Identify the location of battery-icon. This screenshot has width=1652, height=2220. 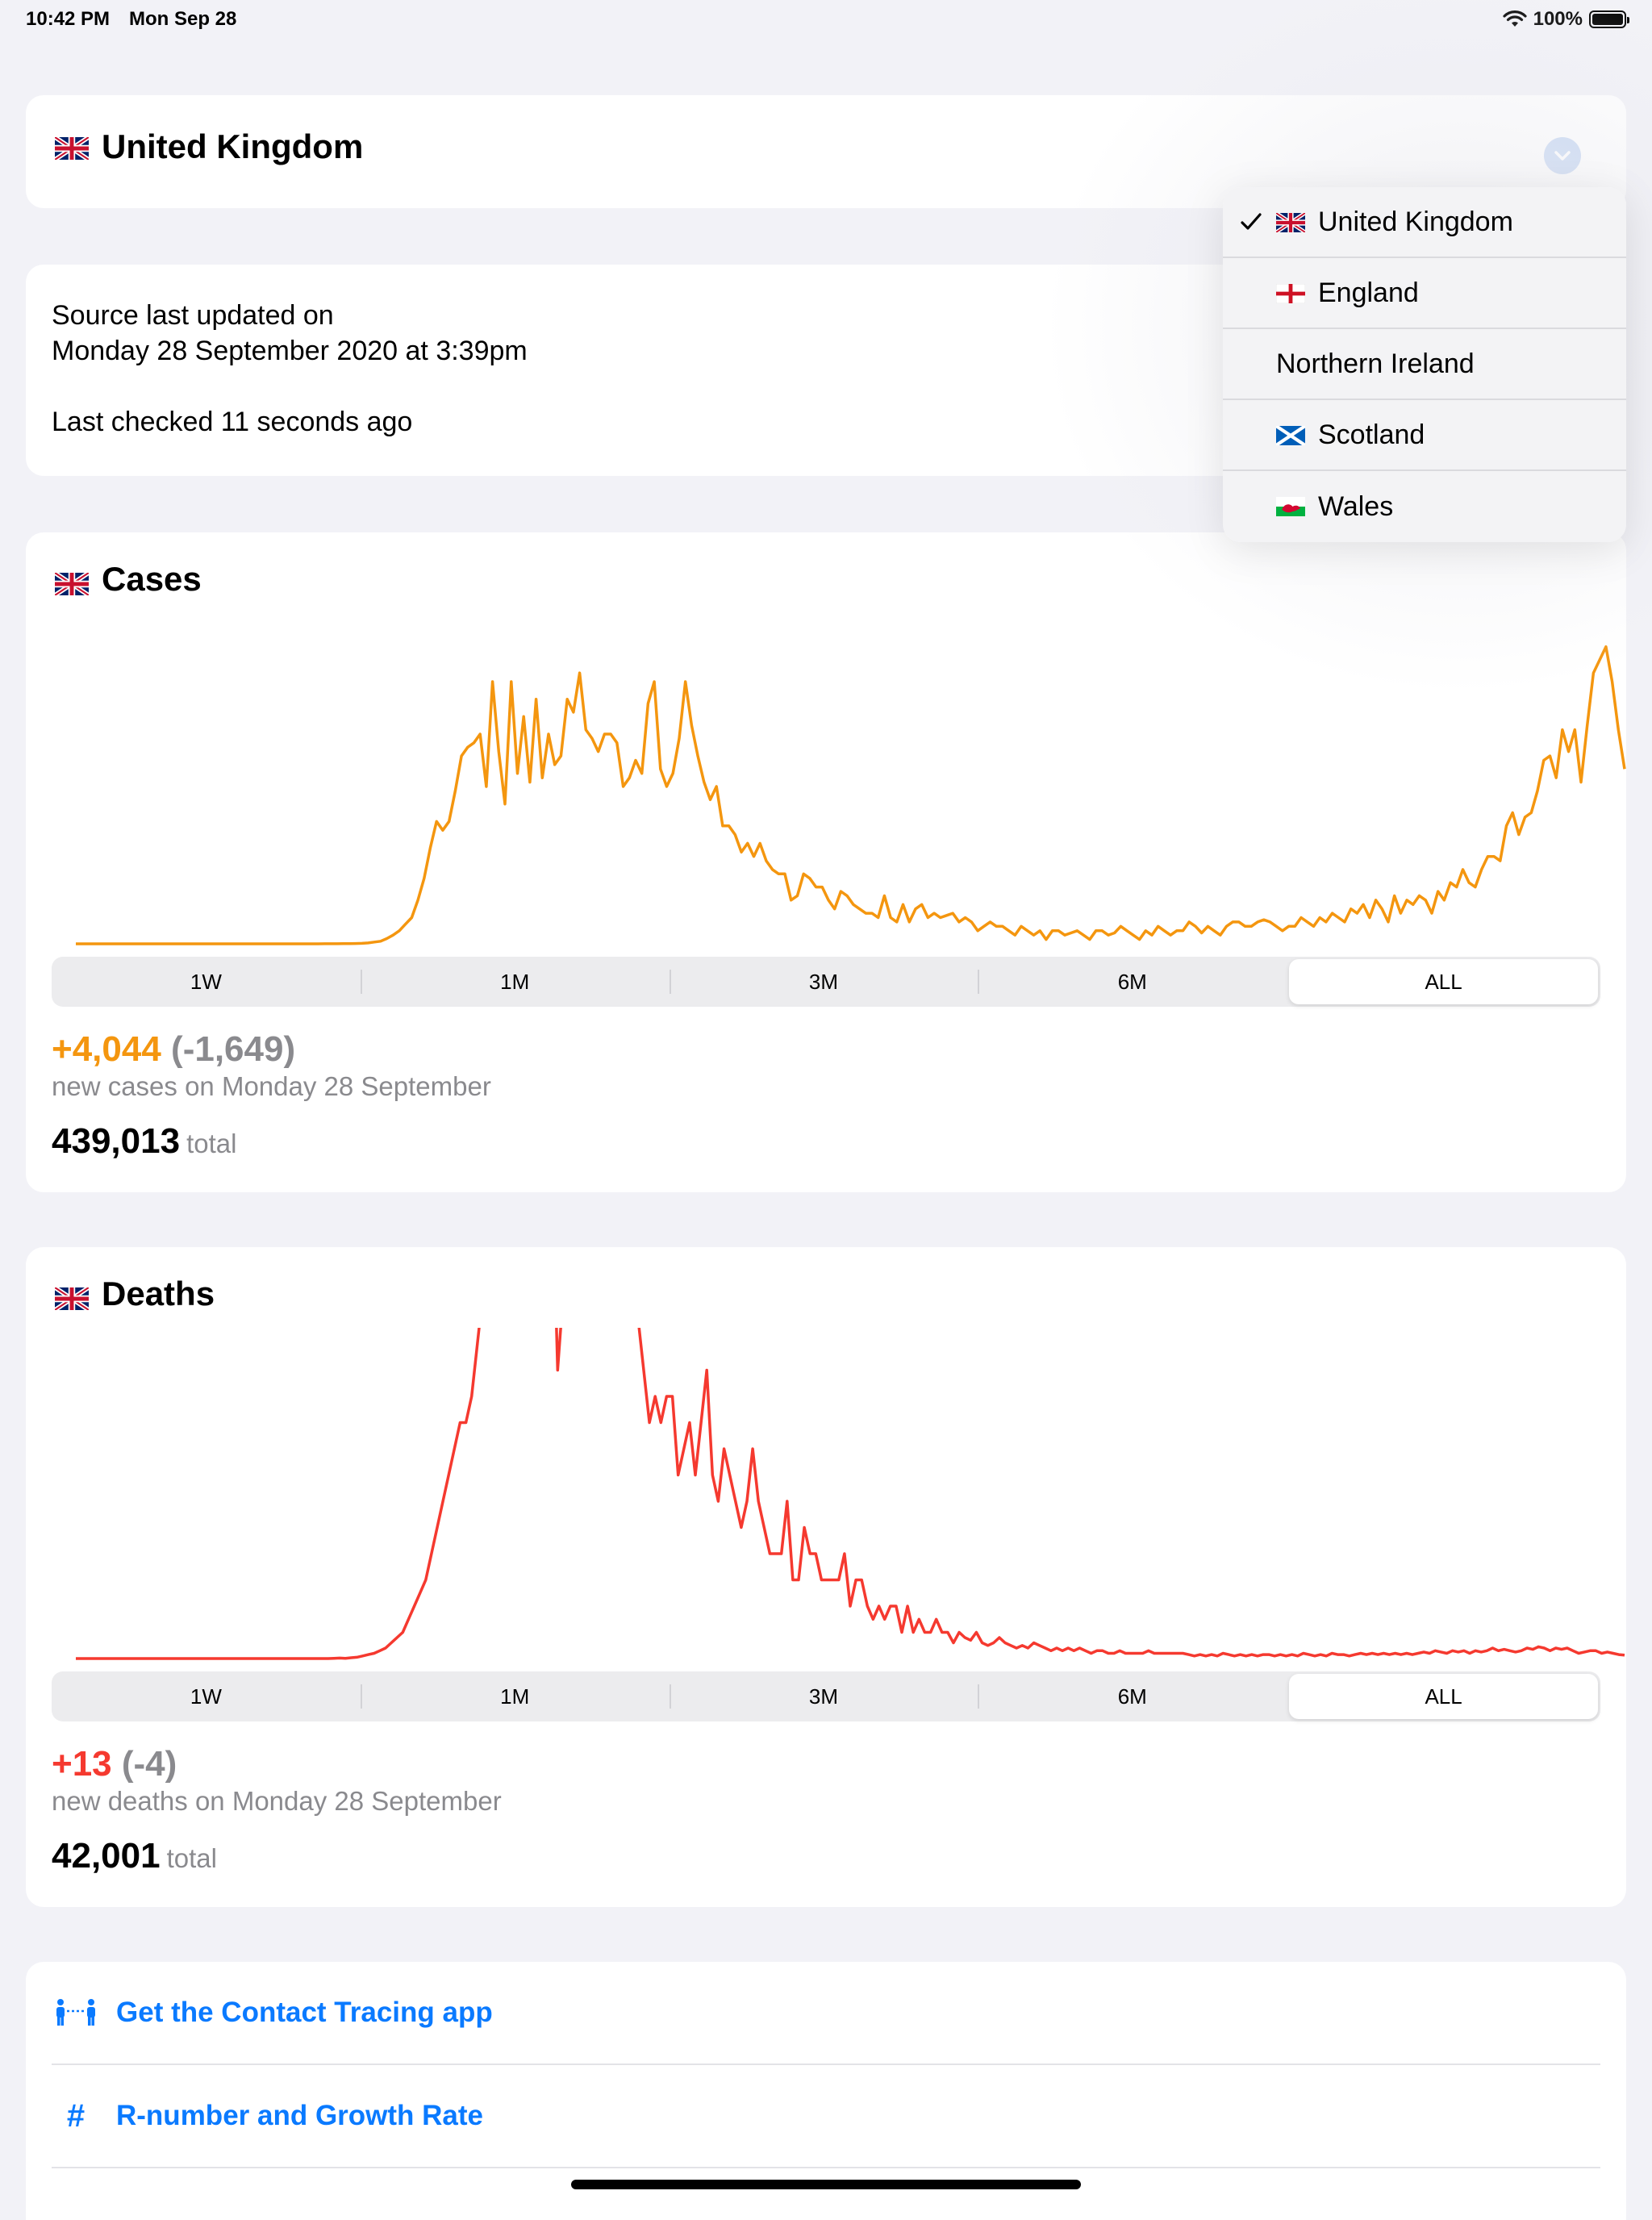
(1609, 19).